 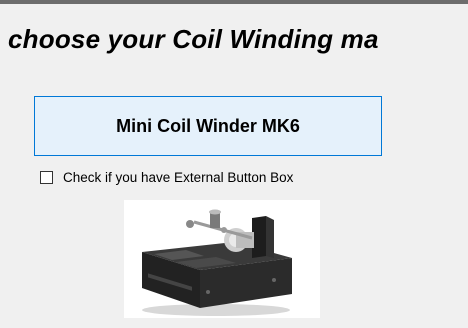 I want to click on window-top-border, so click(x=234, y=2).